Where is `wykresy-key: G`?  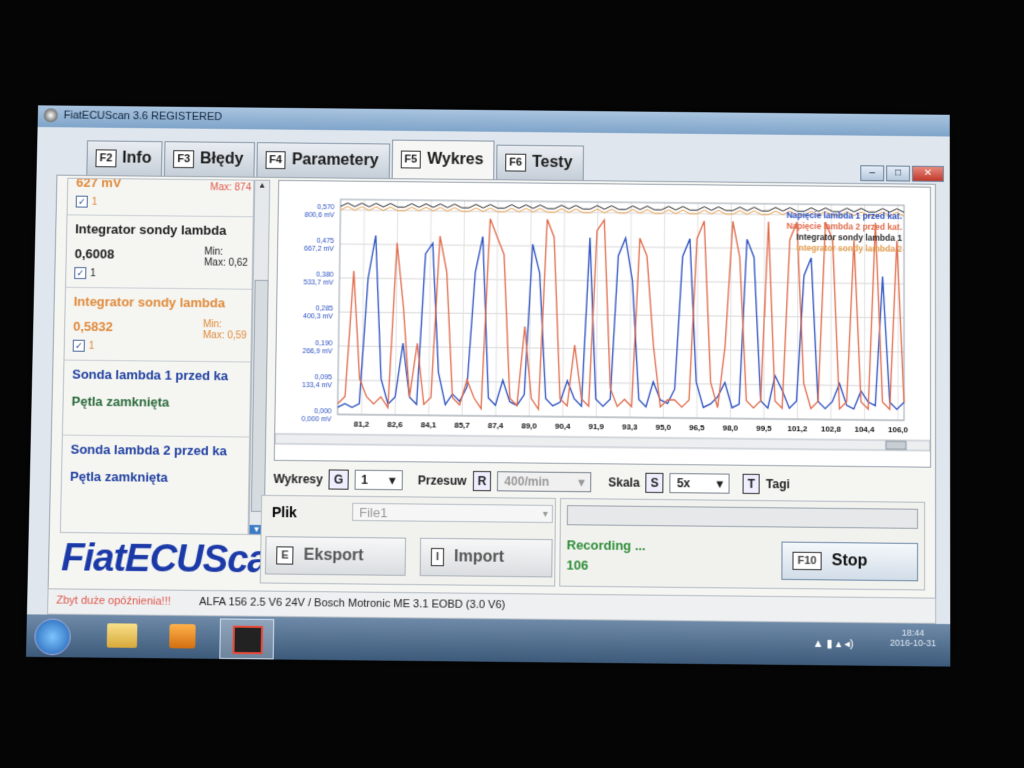 wykresy-key: G is located at coordinates (339, 479).